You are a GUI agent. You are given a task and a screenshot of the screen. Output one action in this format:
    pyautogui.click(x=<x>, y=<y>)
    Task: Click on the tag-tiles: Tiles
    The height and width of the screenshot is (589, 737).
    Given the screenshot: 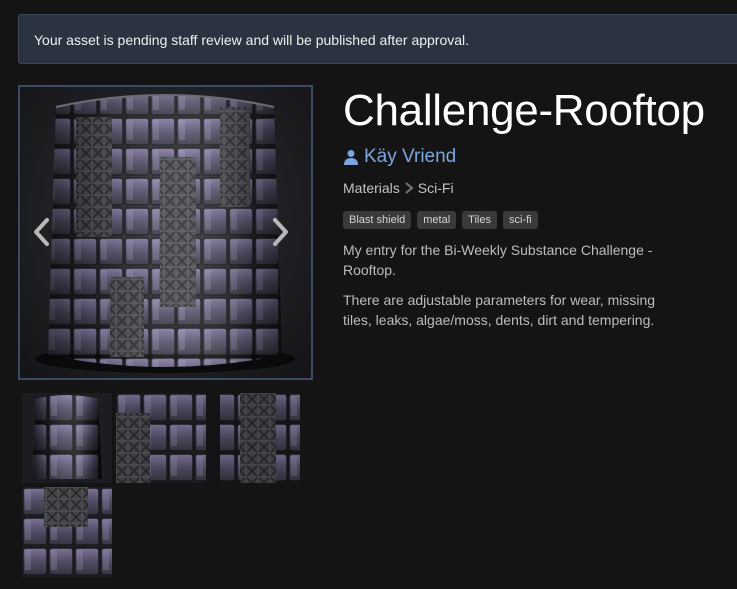 What is the action you would take?
    pyautogui.click(x=479, y=220)
    